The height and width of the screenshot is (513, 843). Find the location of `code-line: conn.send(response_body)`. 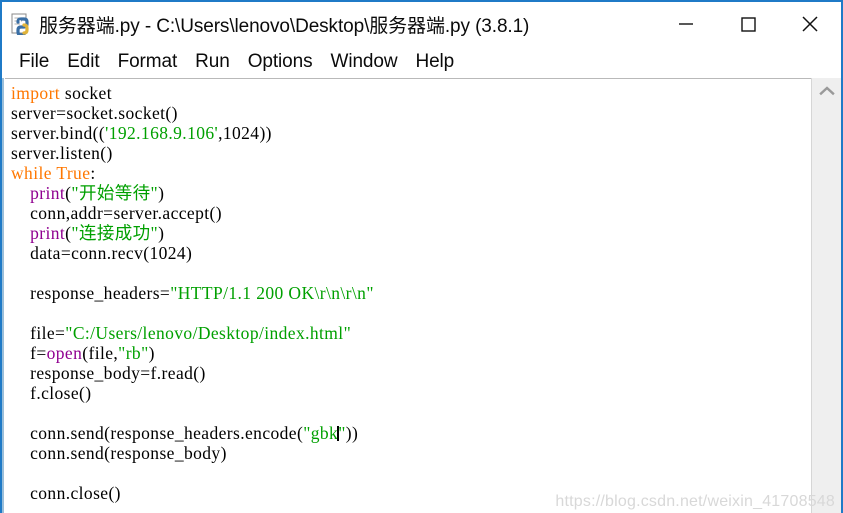

code-line: conn.send(response_body) is located at coordinates (192, 453).